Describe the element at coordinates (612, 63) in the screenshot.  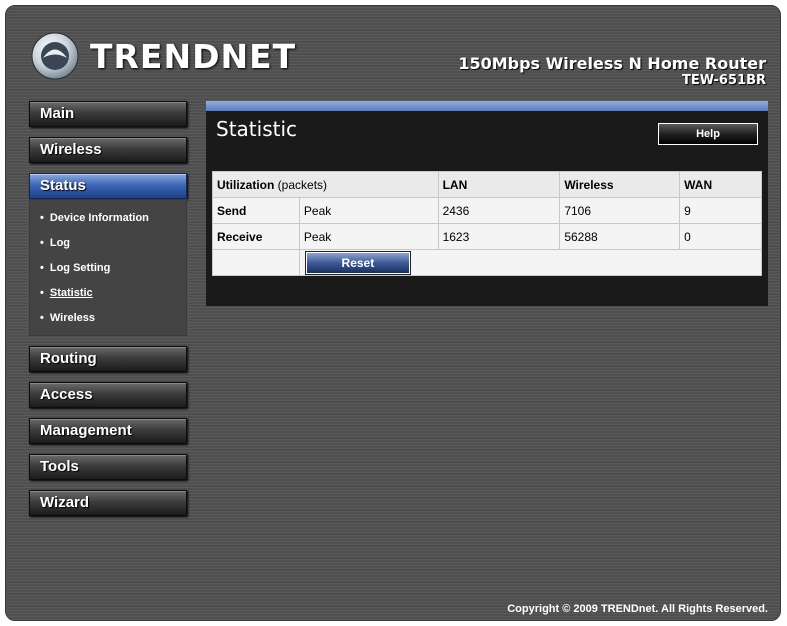
I see `product-name: 150Mbps Wireless N Home Router` at that location.